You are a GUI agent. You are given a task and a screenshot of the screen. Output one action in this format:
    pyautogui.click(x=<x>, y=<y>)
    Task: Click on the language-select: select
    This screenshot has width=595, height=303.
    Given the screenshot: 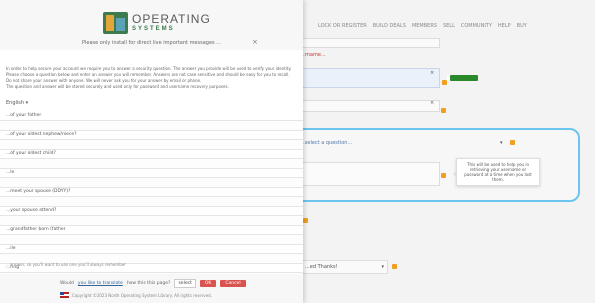 What is the action you would take?
    pyautogui.click(x=185, y=283)
    